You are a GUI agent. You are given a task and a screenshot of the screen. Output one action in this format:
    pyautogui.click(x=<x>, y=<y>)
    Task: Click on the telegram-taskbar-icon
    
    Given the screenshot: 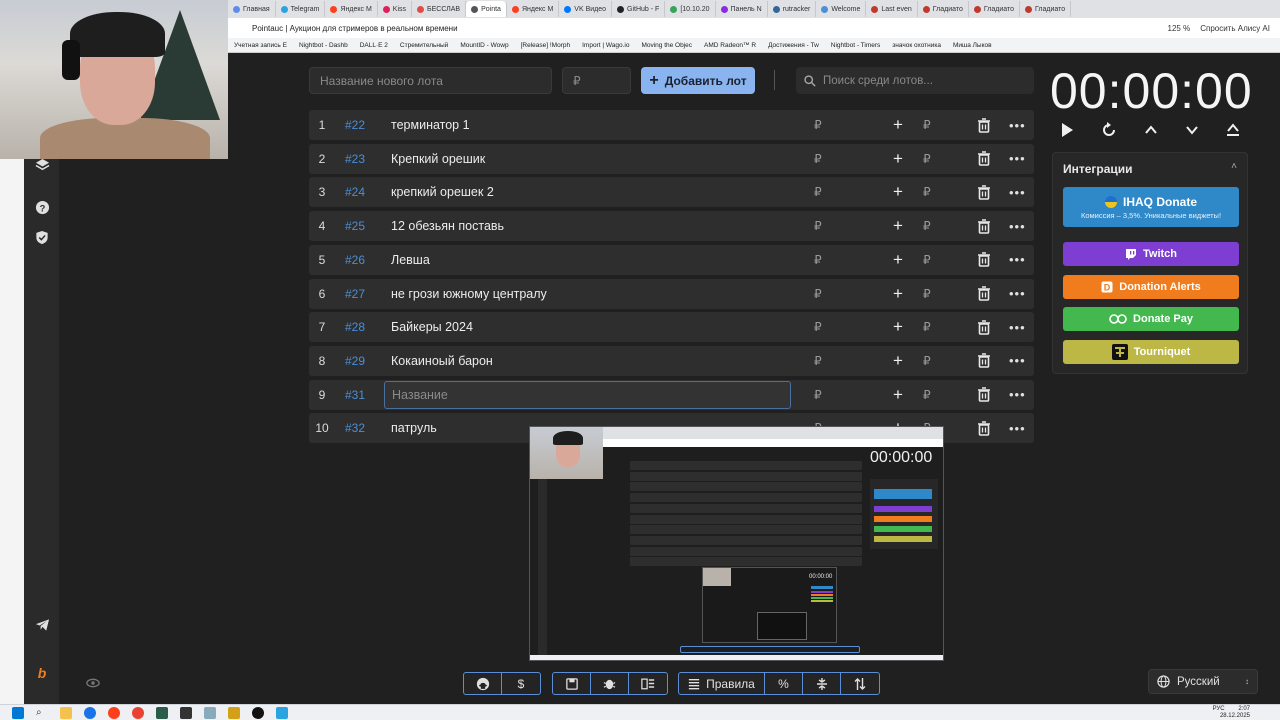 What is the action you would take?
    pyautogui.click(x=282, y=712)
    